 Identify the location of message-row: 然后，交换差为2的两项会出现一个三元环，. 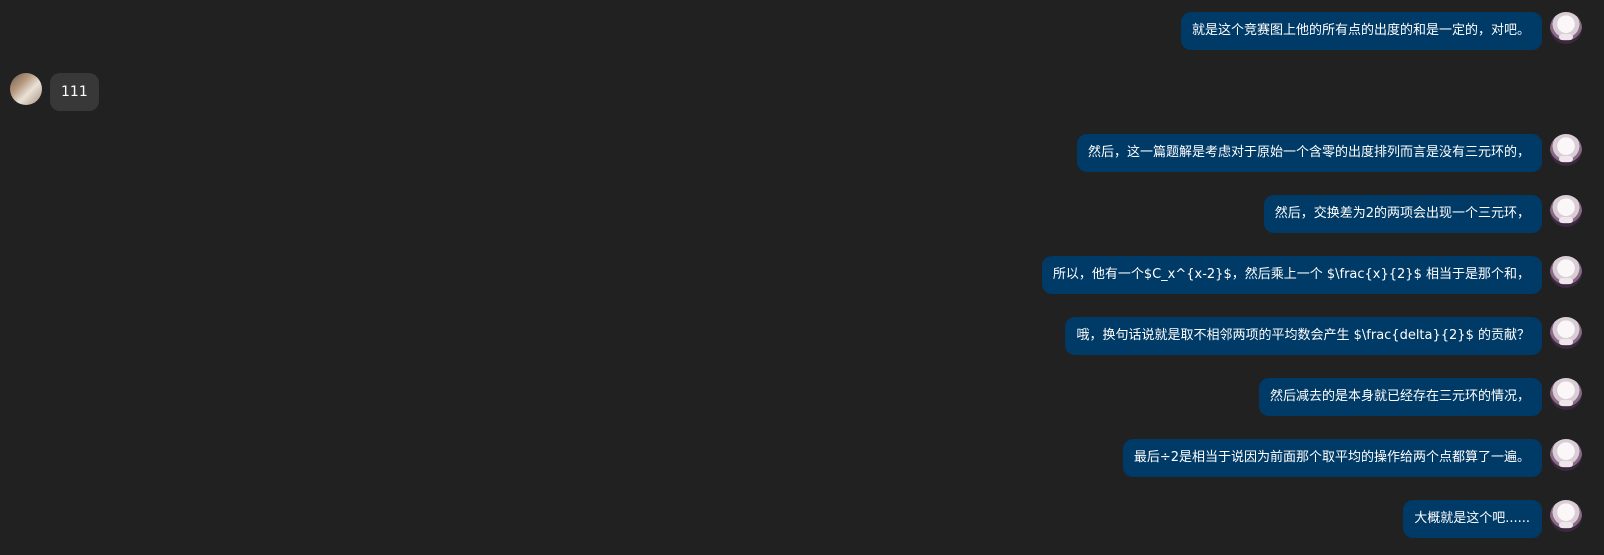
(1422, 214).